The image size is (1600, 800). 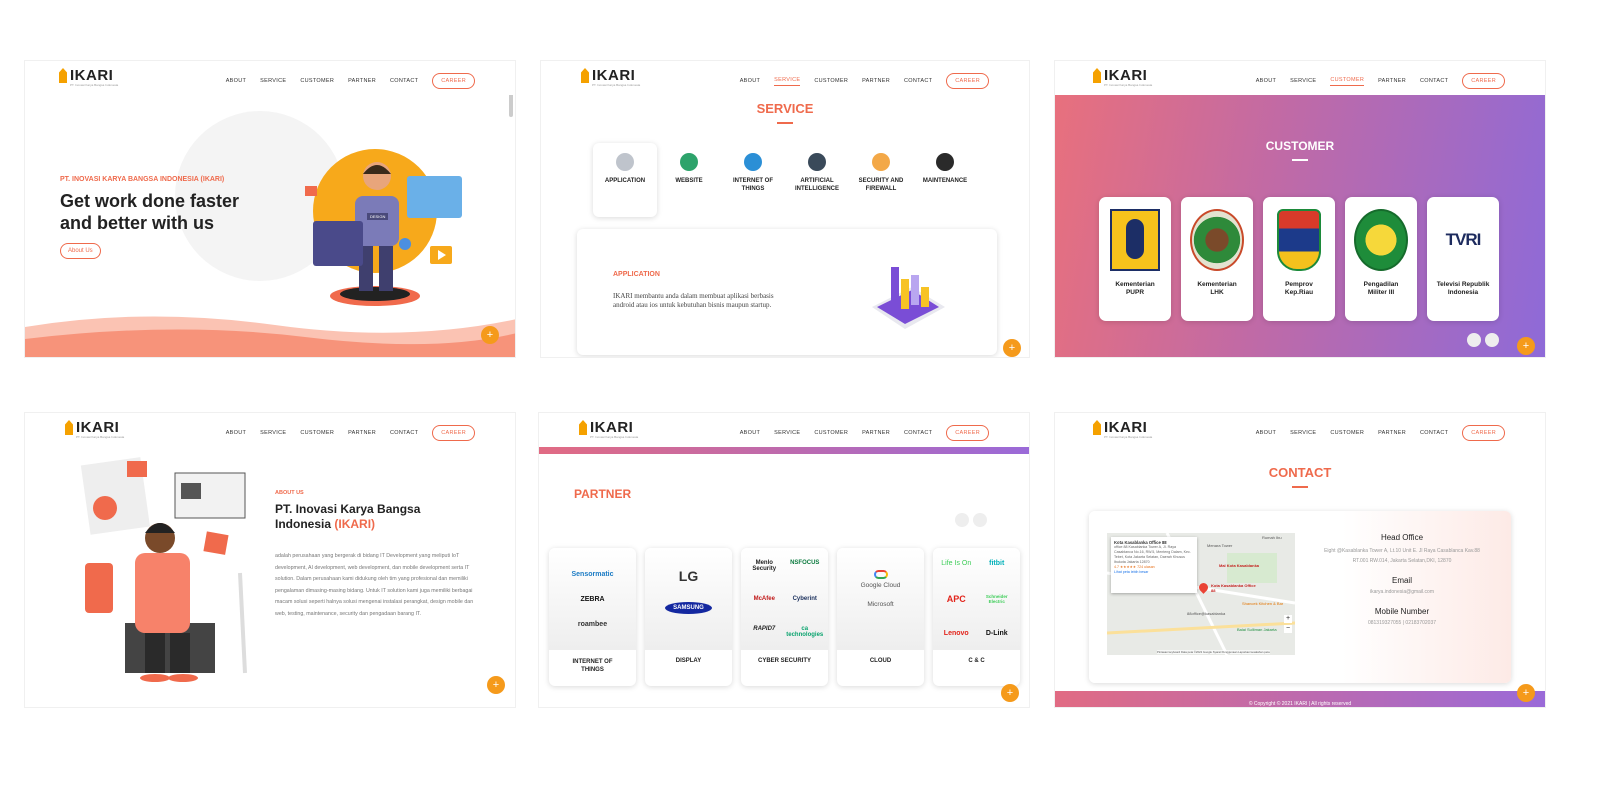 I want to click on security-icon, so click(x=881, y=162).